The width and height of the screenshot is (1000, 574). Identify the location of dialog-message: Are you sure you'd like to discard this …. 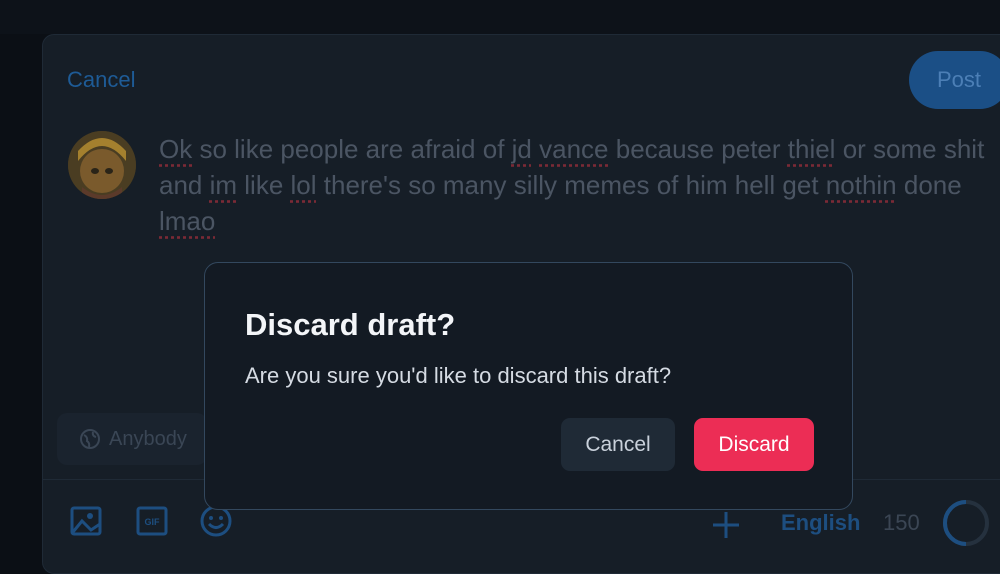
(458, 375).